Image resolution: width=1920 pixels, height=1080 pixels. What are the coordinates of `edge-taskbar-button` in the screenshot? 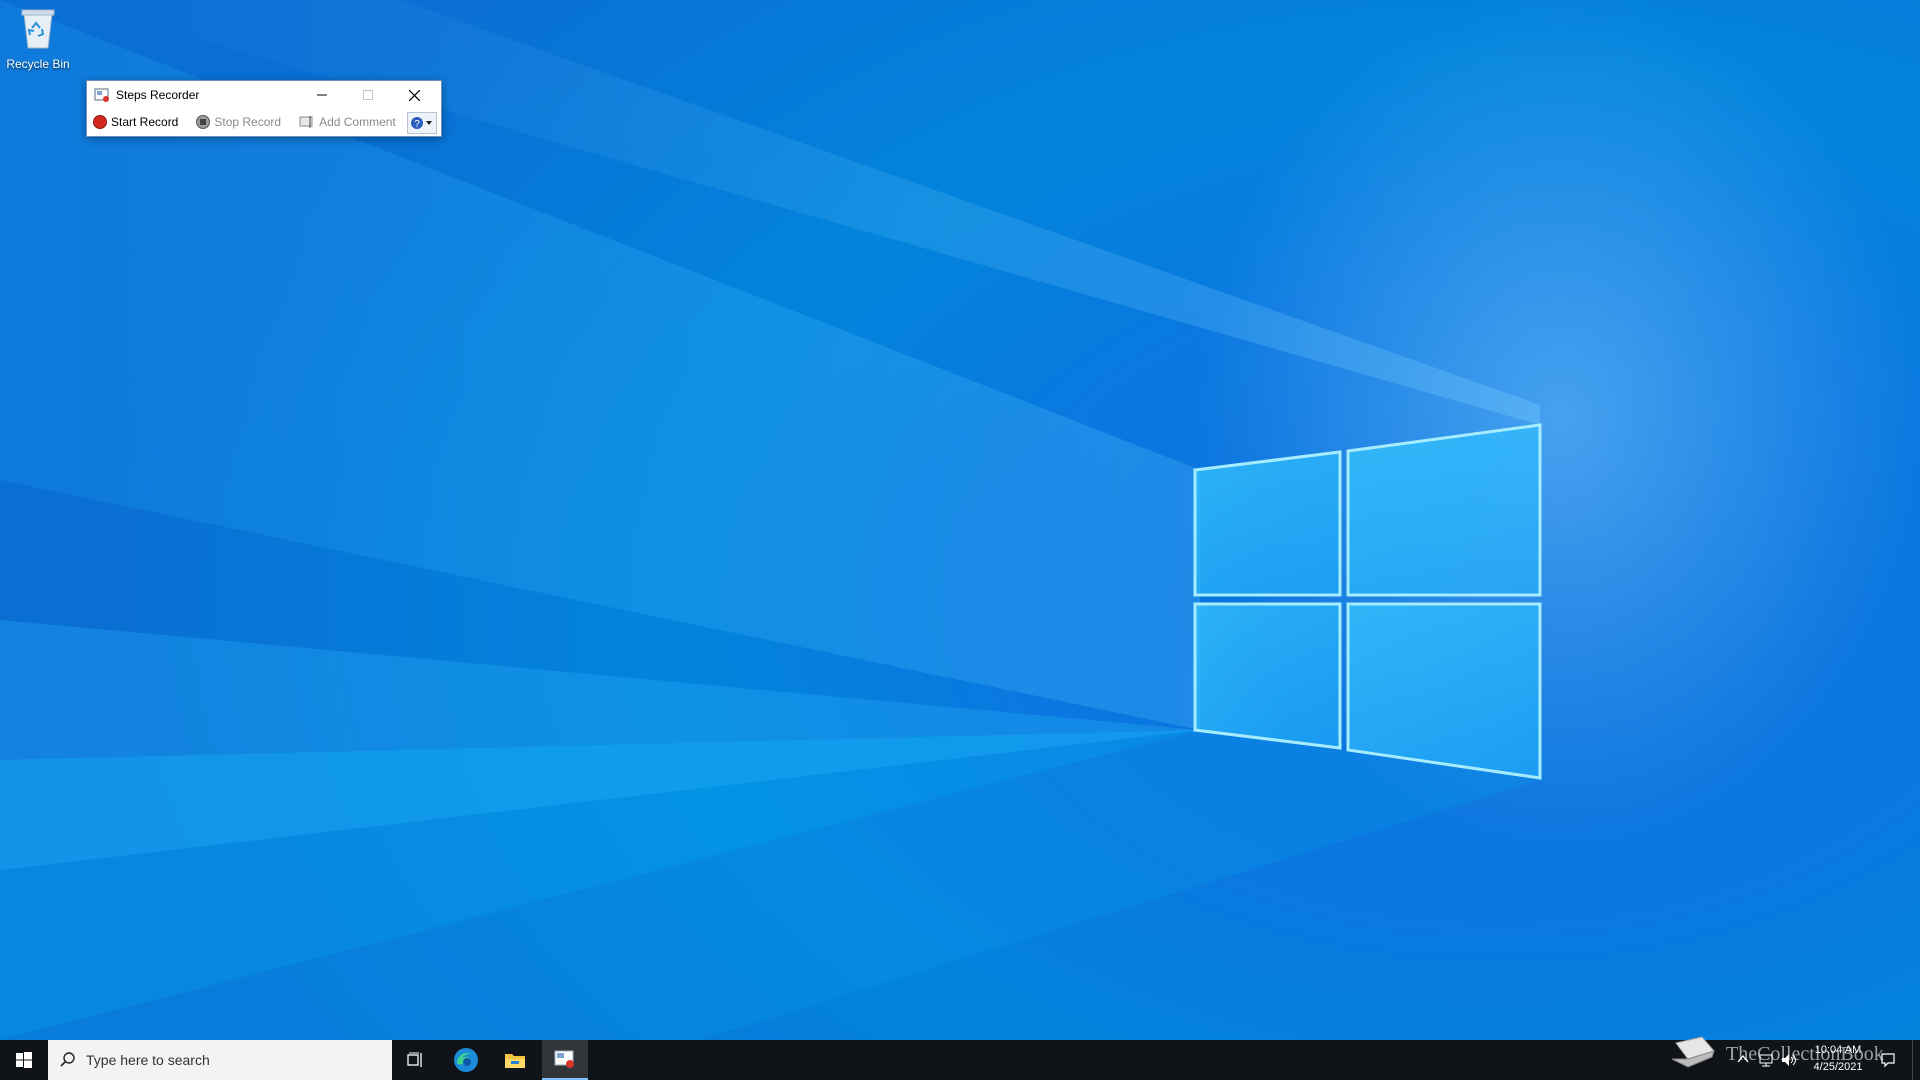 It's located at (466, 1060).